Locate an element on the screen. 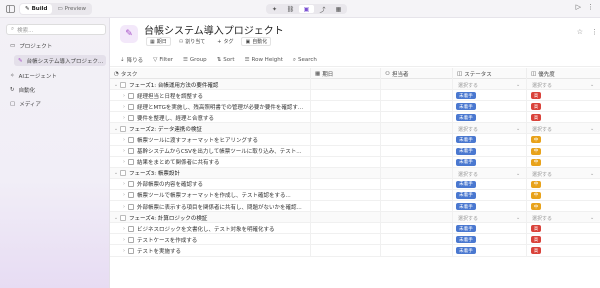 Image resolution: width=600 pixels, height=288 pixels. group-row: ⌄ フェーズ3: 帳票設計 選択する ⌄ 選択する ⌄ is located at coordinates (355, 173).